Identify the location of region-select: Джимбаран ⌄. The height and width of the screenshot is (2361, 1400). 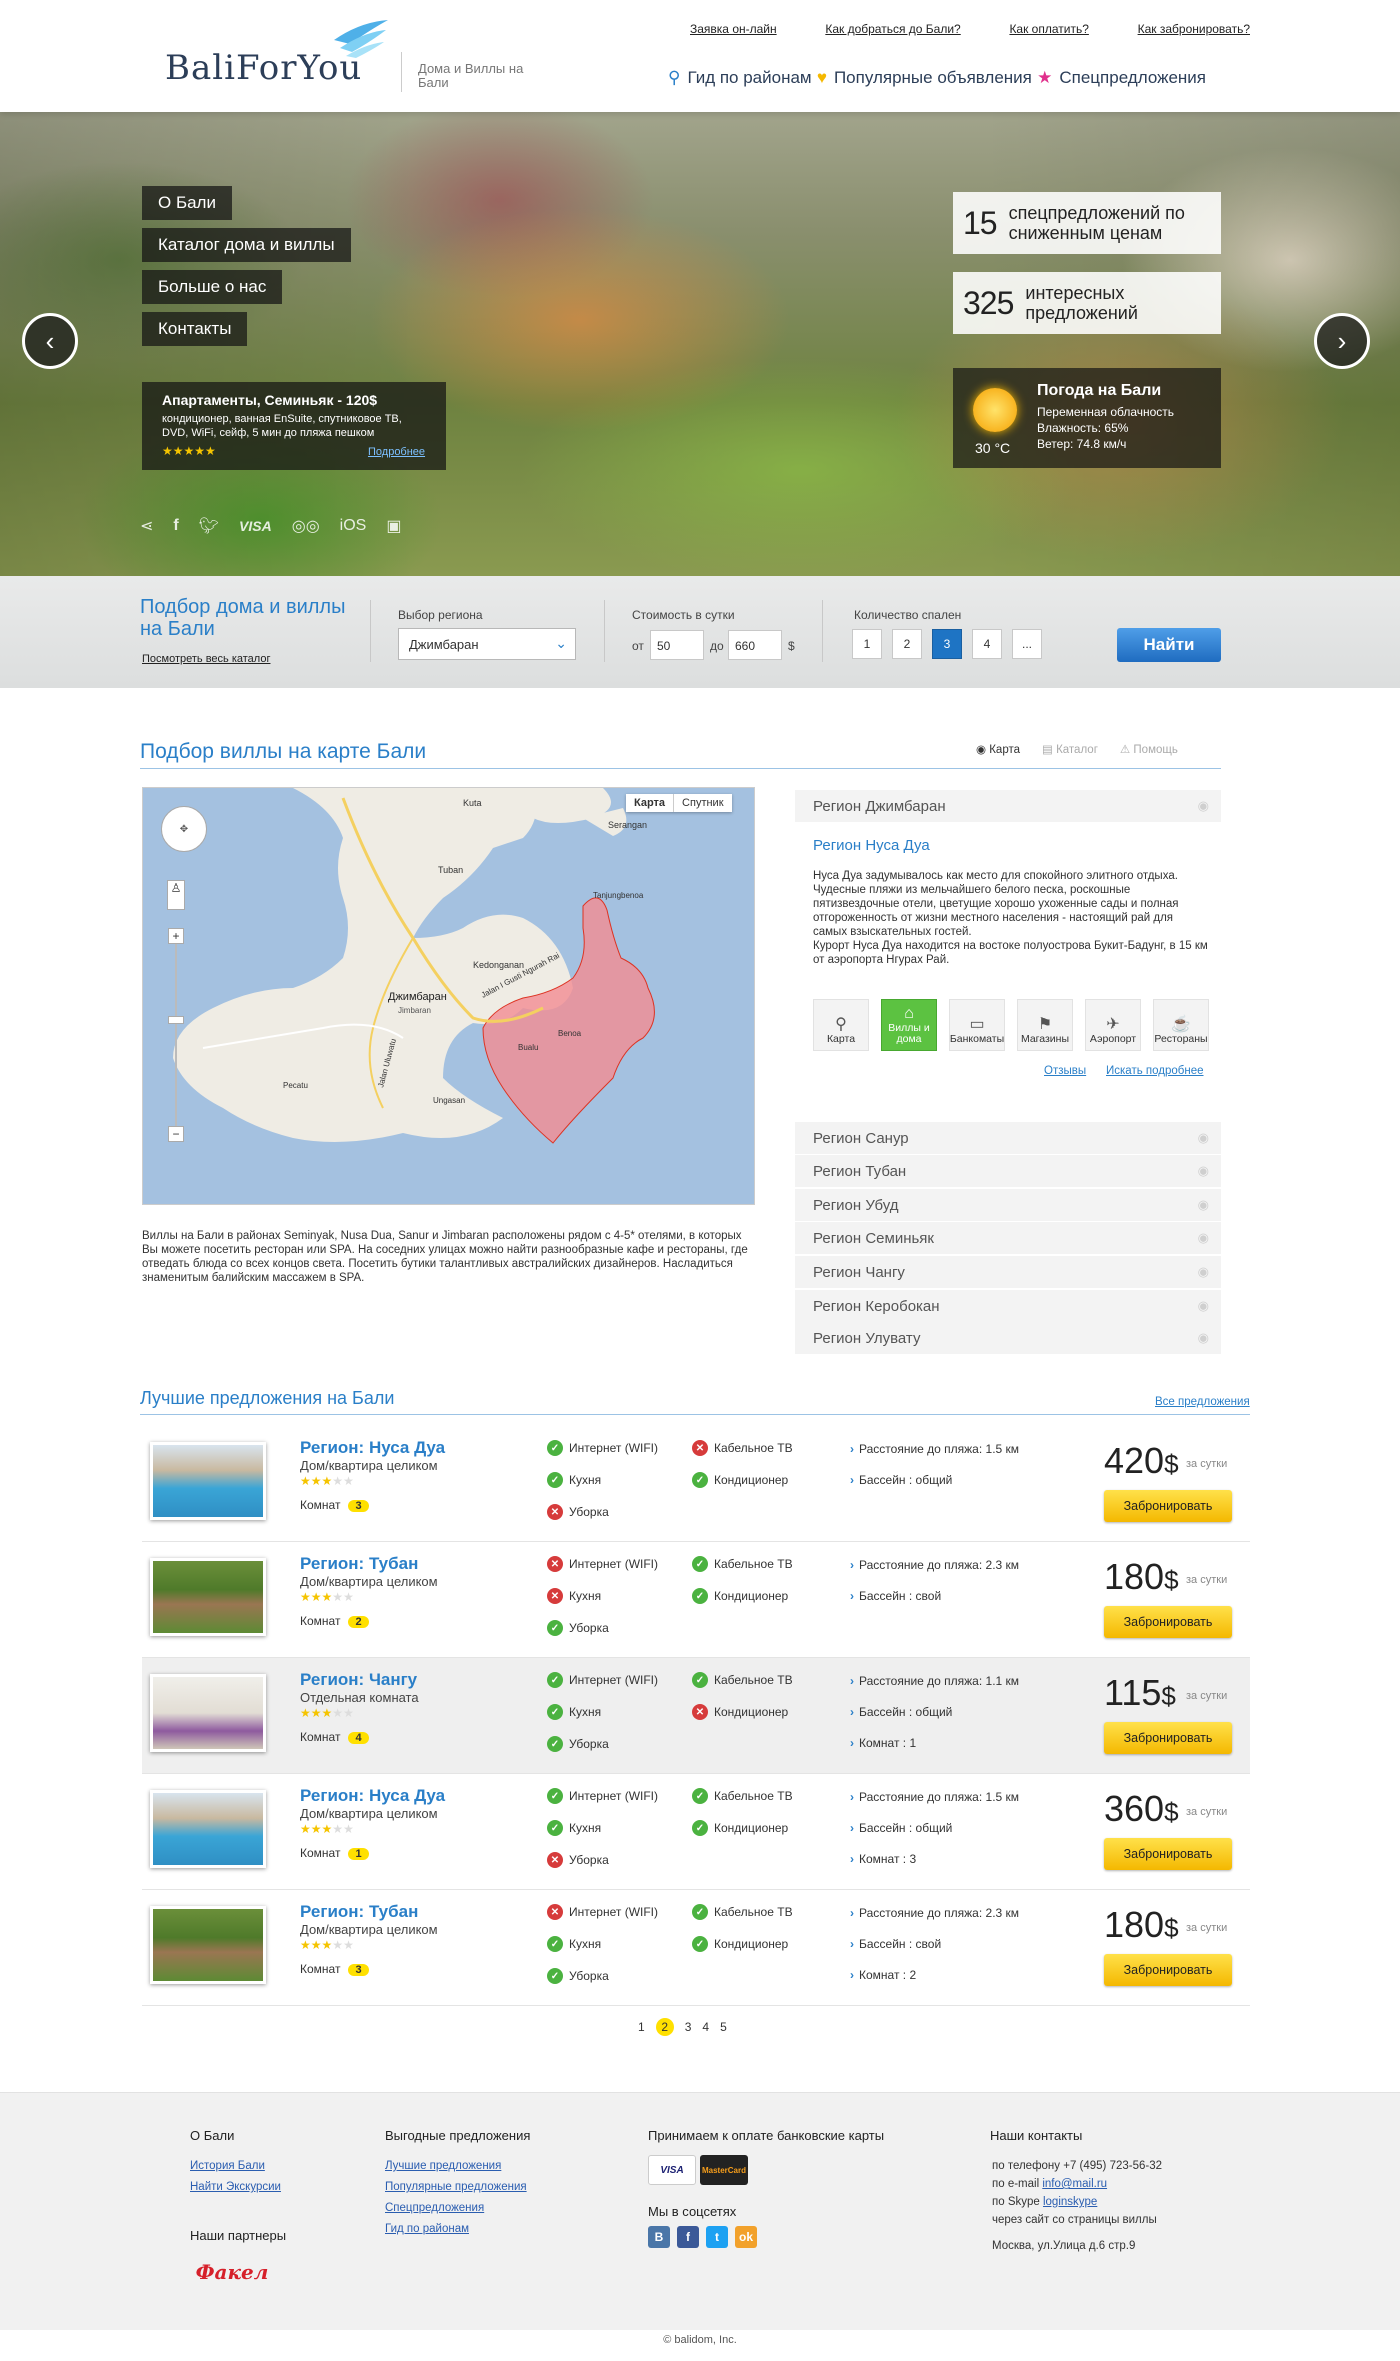
(487, 644).